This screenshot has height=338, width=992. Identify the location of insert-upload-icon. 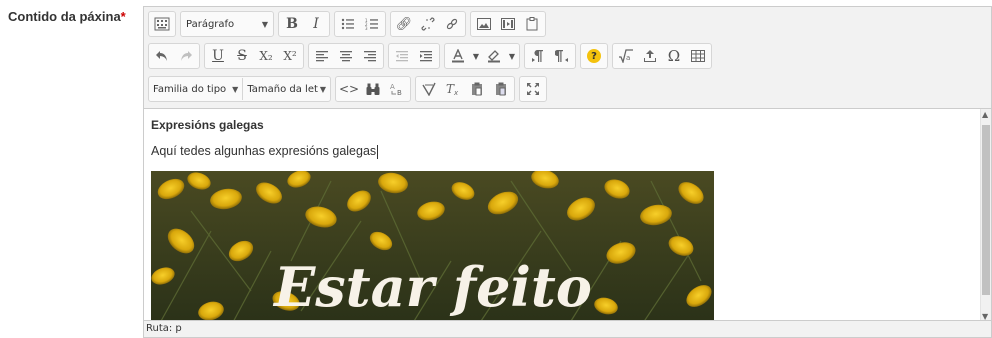
(650, 56).